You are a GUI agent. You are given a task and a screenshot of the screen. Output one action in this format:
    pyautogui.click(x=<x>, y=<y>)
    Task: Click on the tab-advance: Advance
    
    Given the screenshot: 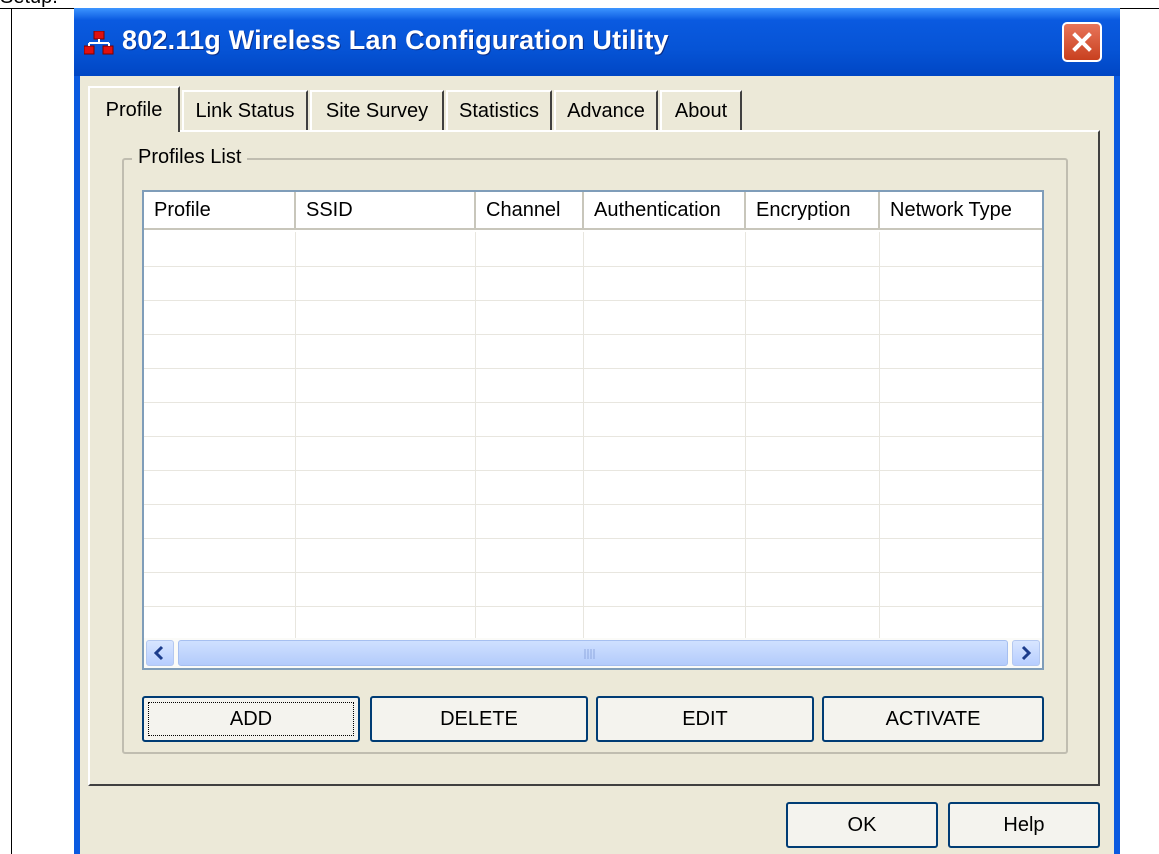 What is the action you would take?
    pyautogui.click(x=606, y=110)
    